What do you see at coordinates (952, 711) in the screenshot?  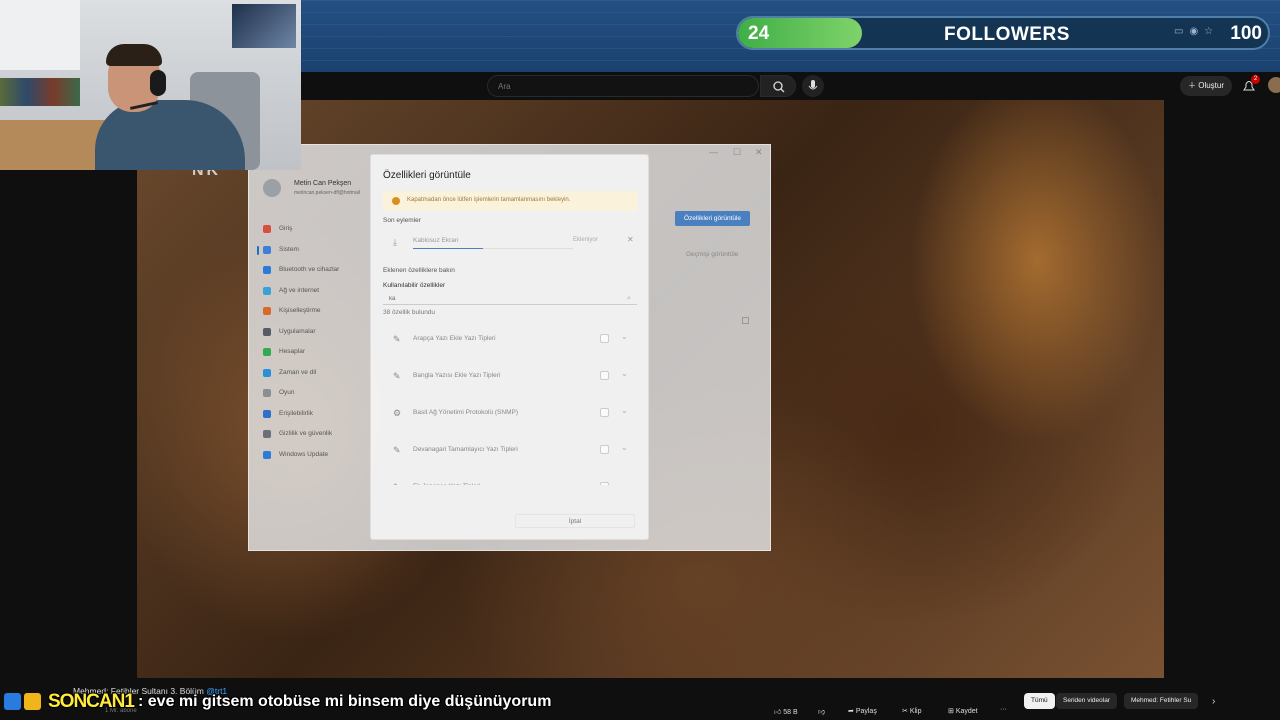 I see `bookmark-icon: ⊞` at bounding box center [952, 711].